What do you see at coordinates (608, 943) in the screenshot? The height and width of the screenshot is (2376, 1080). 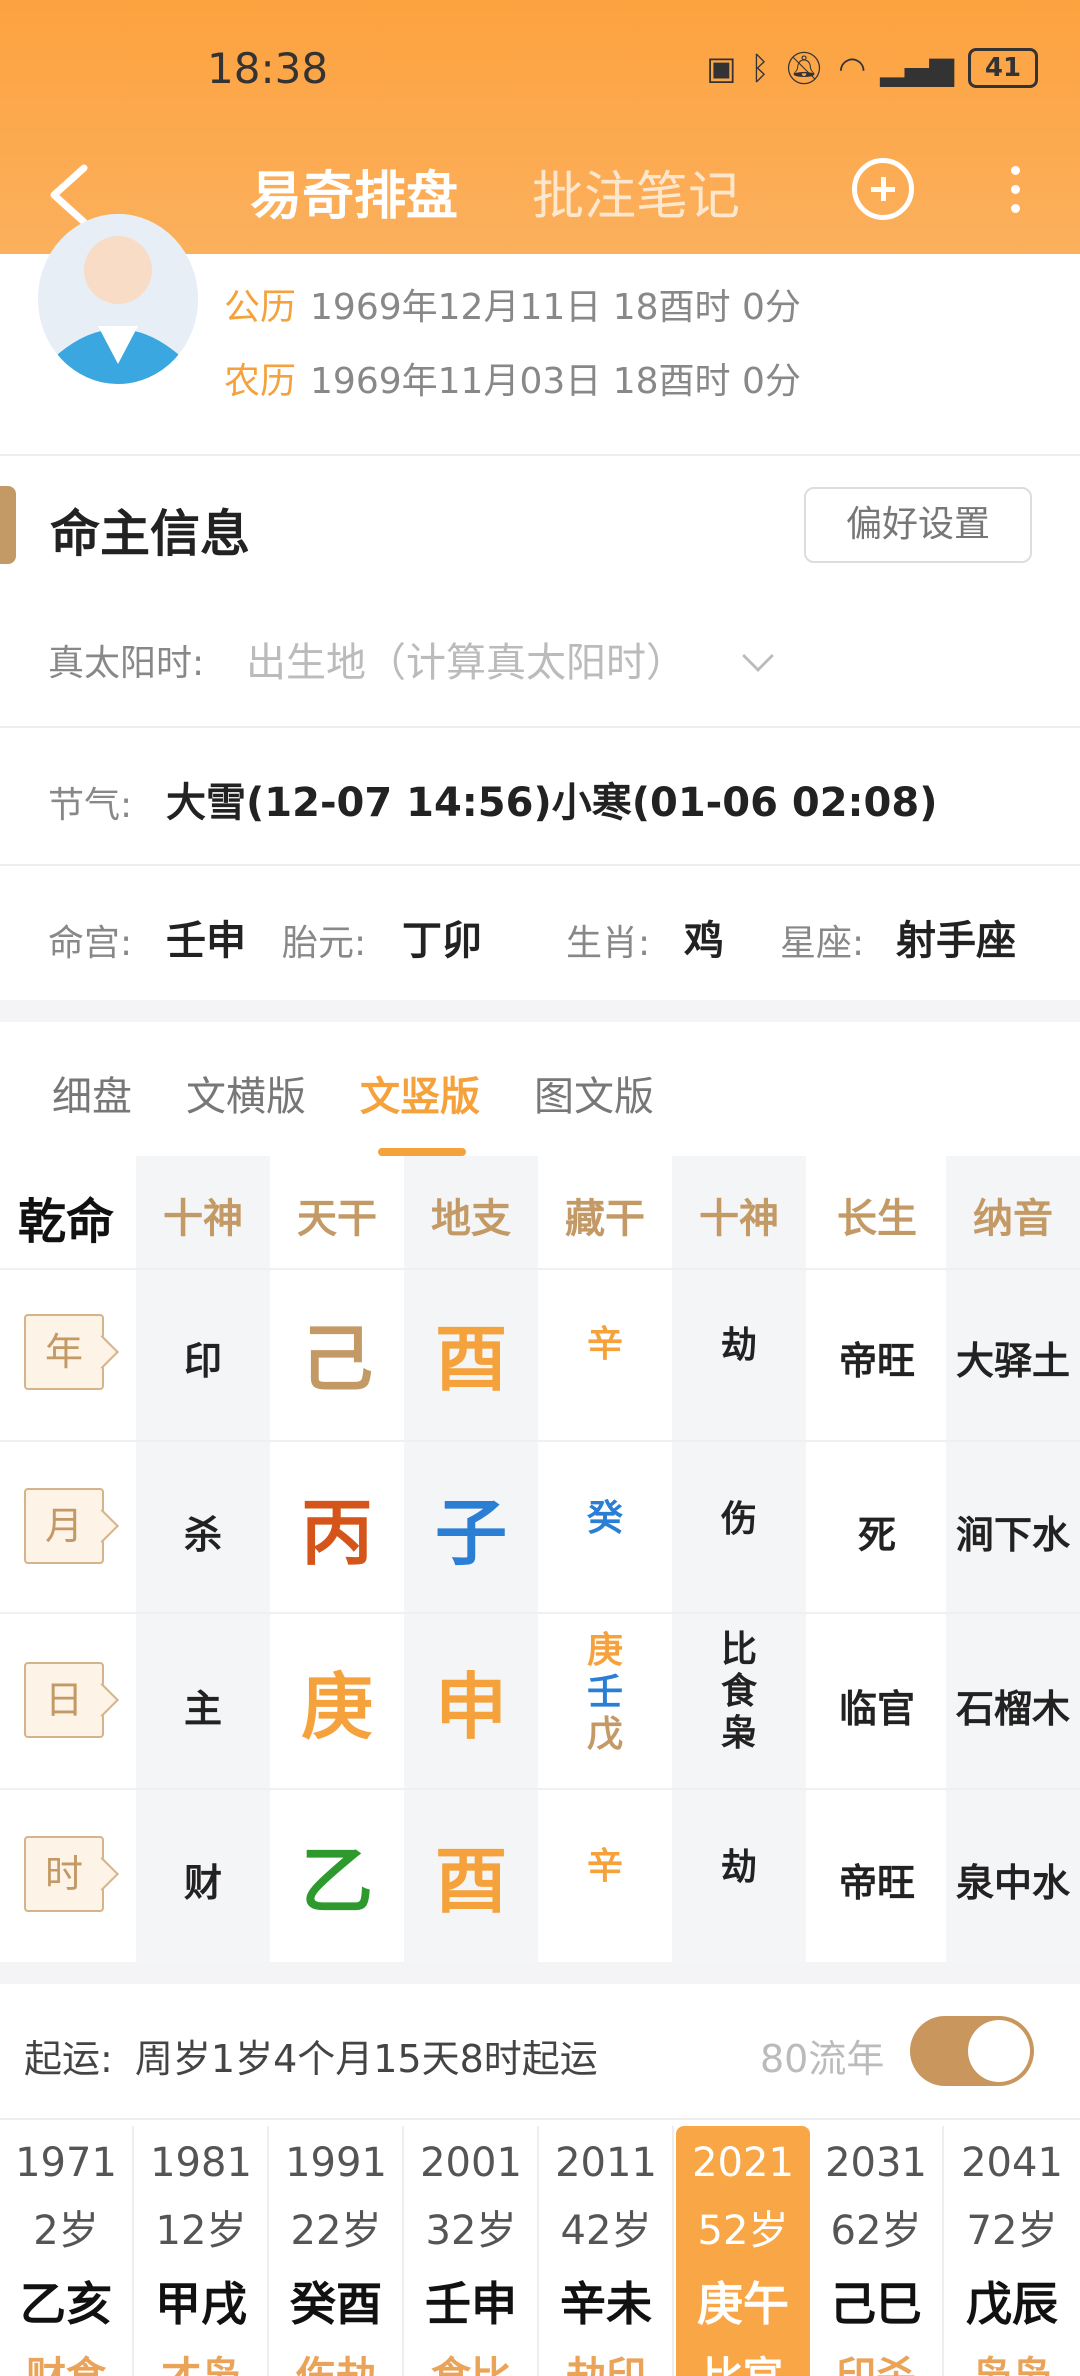 I see `shengxiao-label: 生肖:` at bounding box center [608, 943].